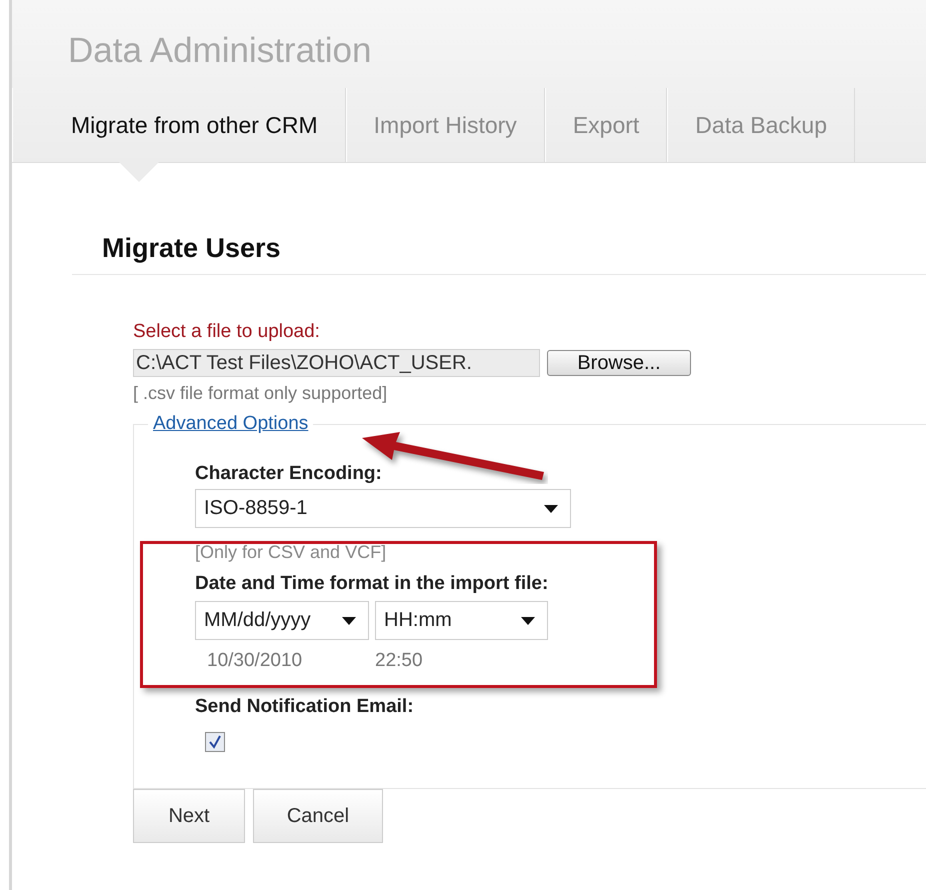 The image size is (926, 890). I want to click on encoding-note: [Only for CSV and VCF], so click(290, 552).